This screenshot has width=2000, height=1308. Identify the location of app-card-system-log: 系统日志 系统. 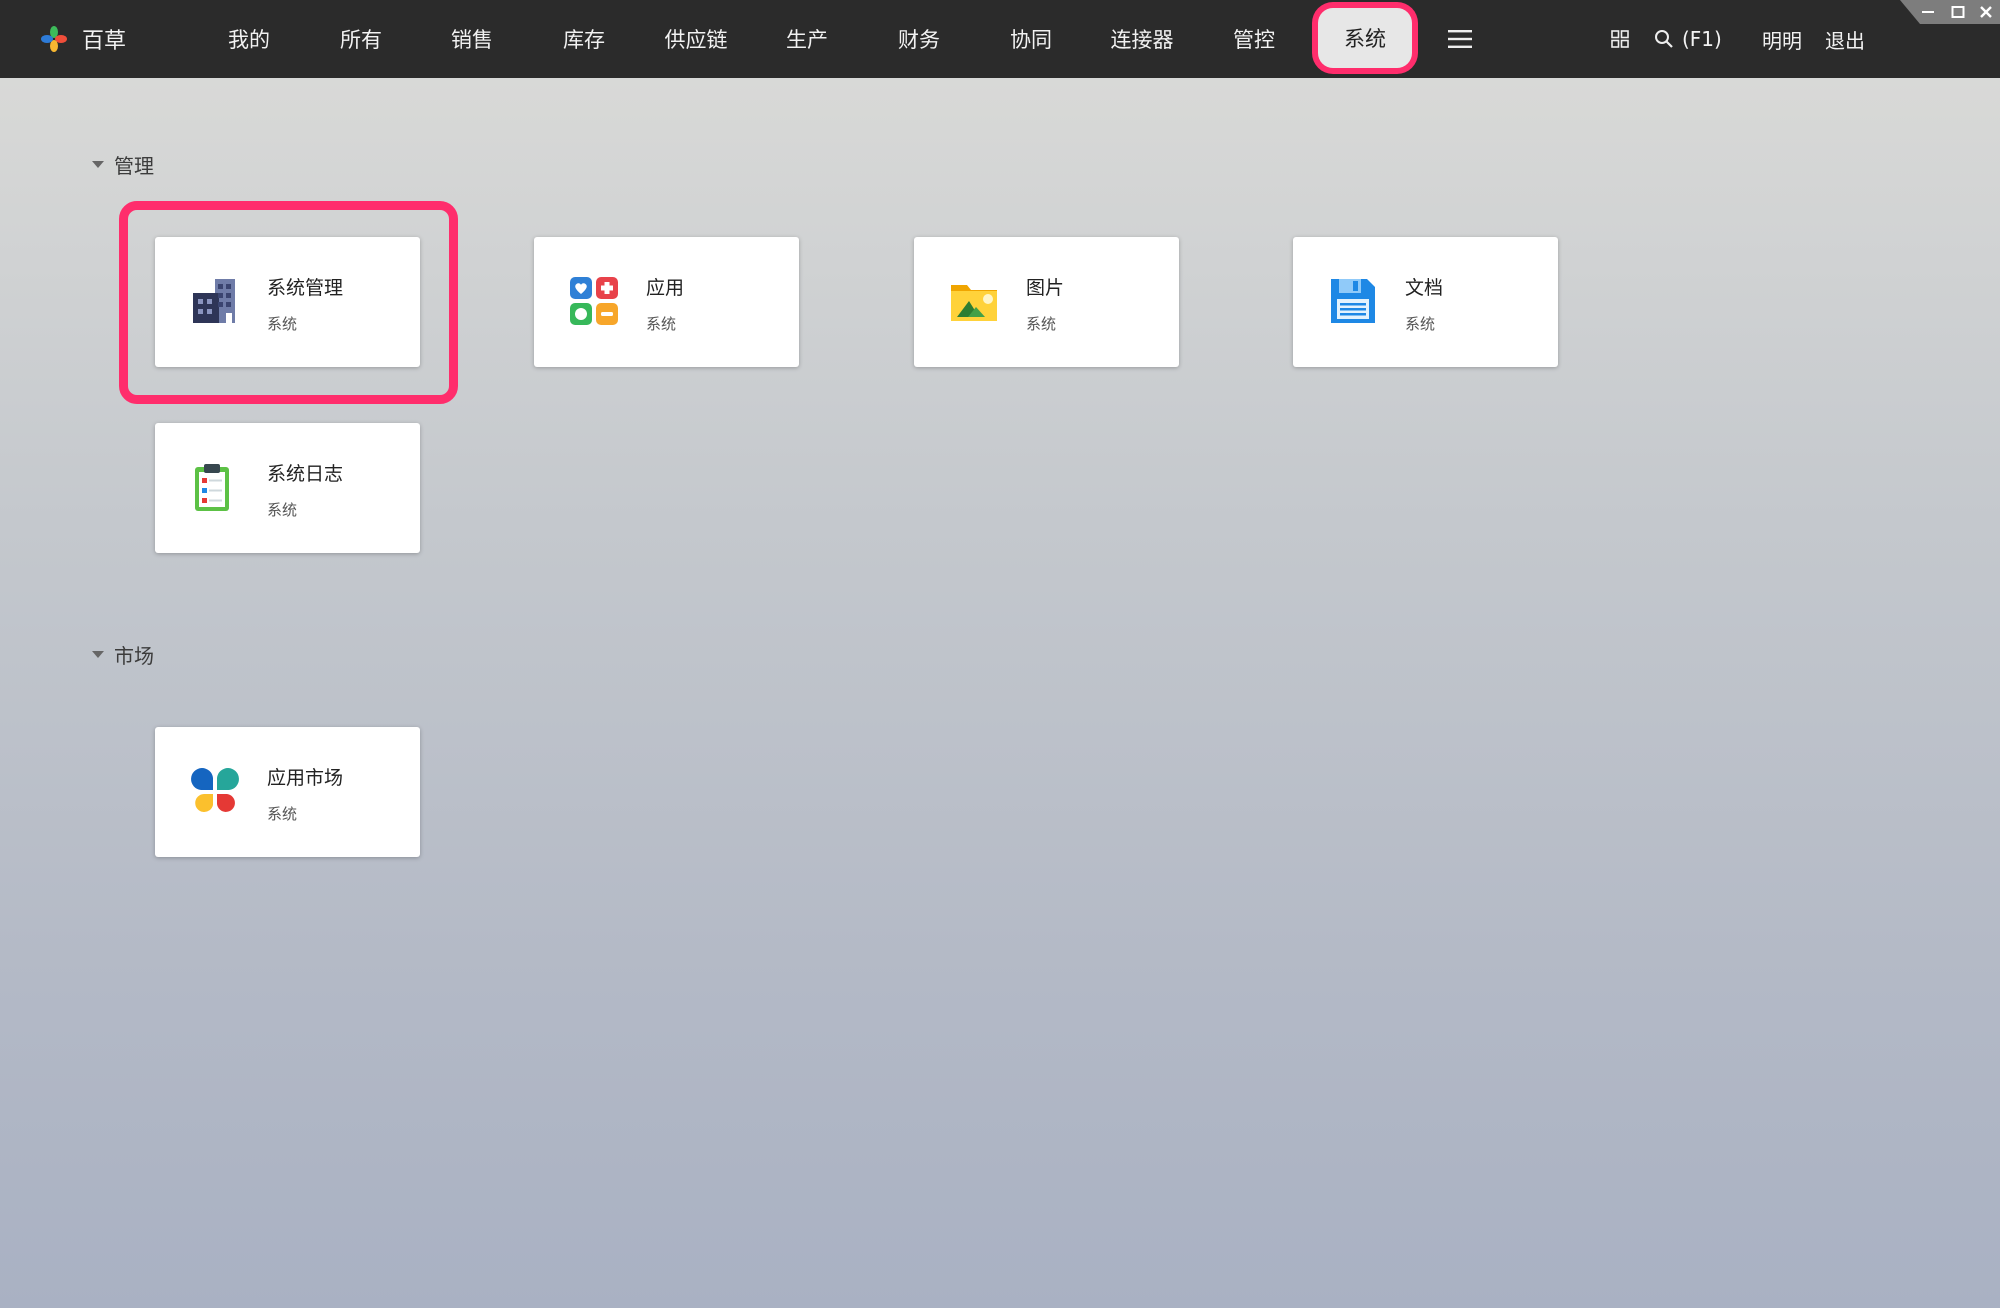
(287, 488).